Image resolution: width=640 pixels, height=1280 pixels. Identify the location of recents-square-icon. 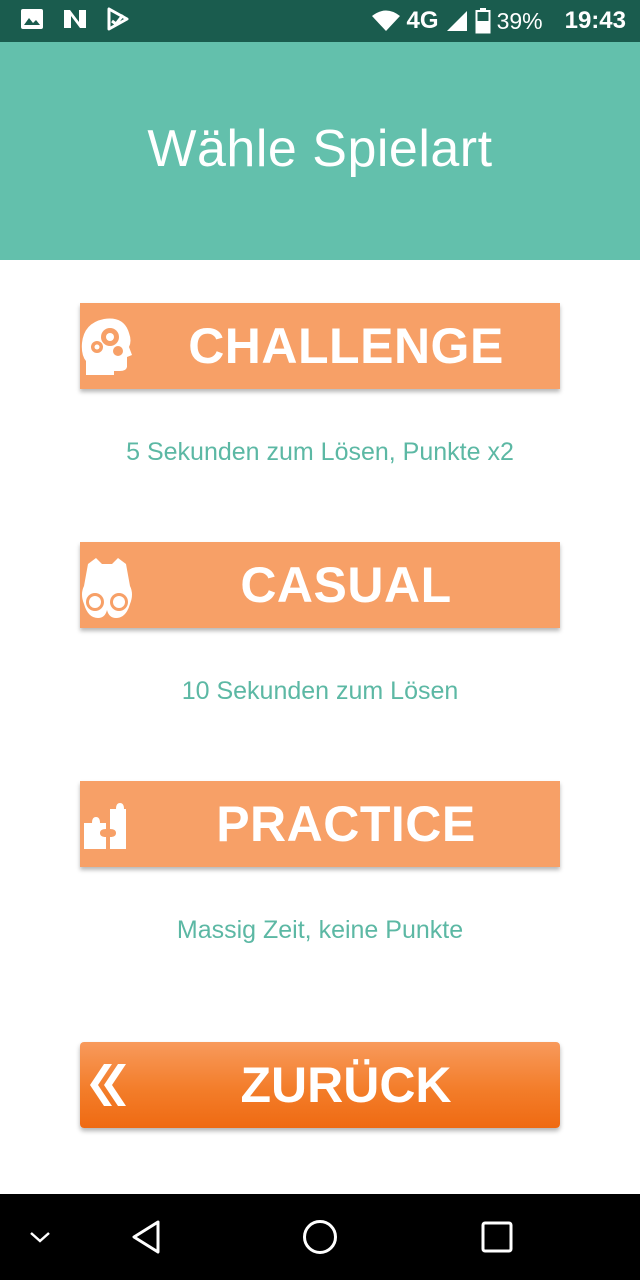
(497, 1237).